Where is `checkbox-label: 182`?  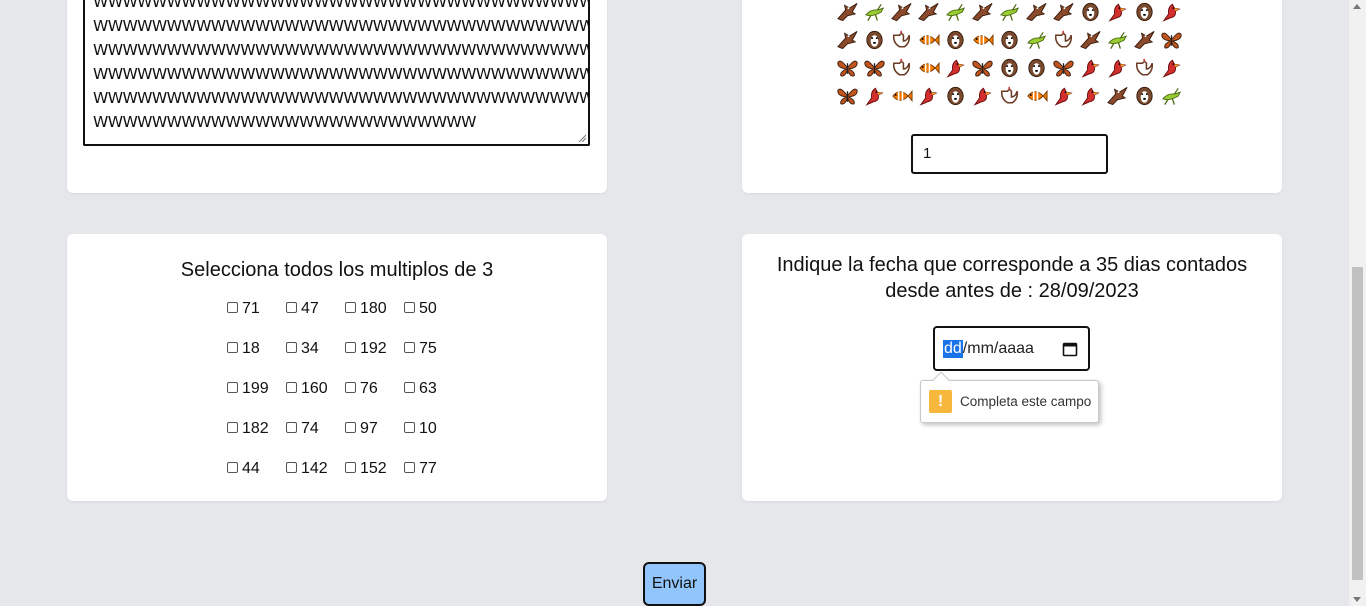 checkbox-label: 182 is located at coordinates (255, 428).